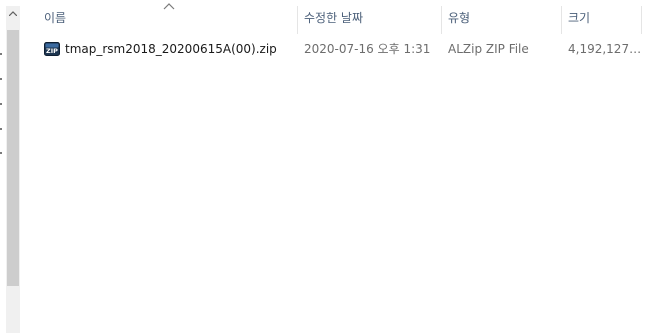 The image size is (668, 333). I want to click on zip-icon-label: ZIP, so click(52, 51).